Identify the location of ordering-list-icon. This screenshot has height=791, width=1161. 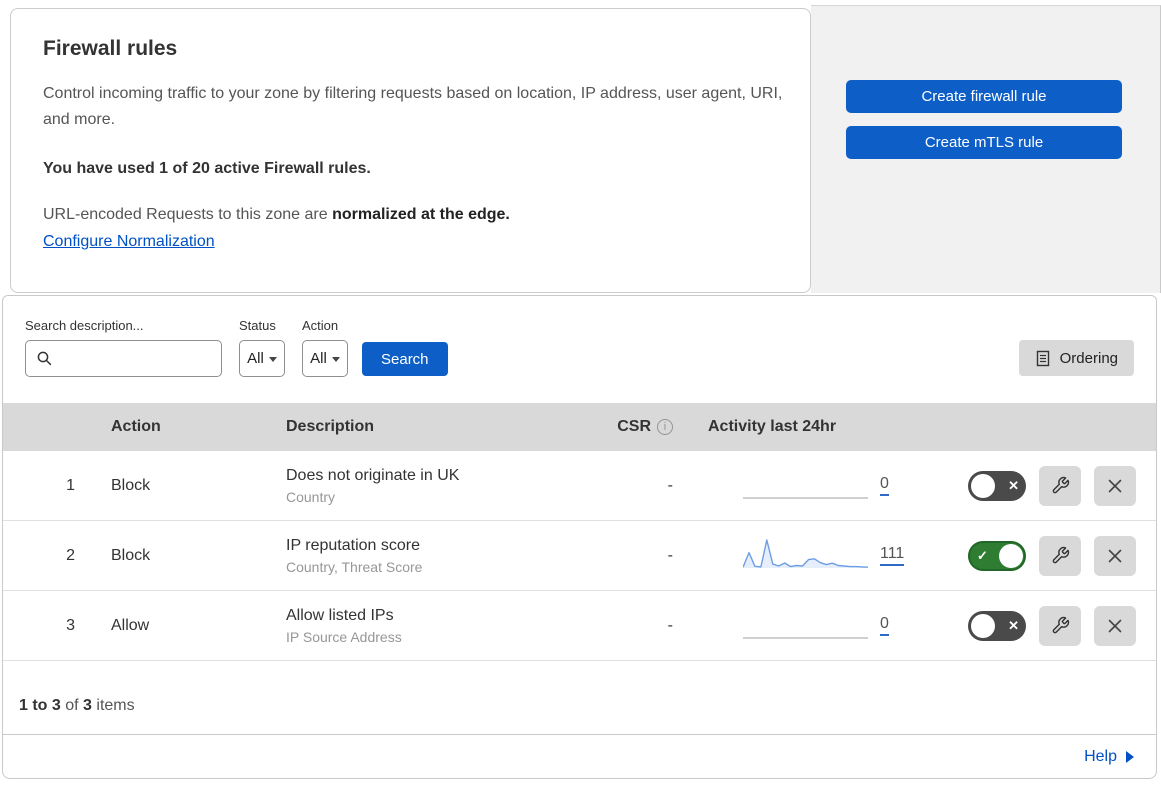
(1042, 358).